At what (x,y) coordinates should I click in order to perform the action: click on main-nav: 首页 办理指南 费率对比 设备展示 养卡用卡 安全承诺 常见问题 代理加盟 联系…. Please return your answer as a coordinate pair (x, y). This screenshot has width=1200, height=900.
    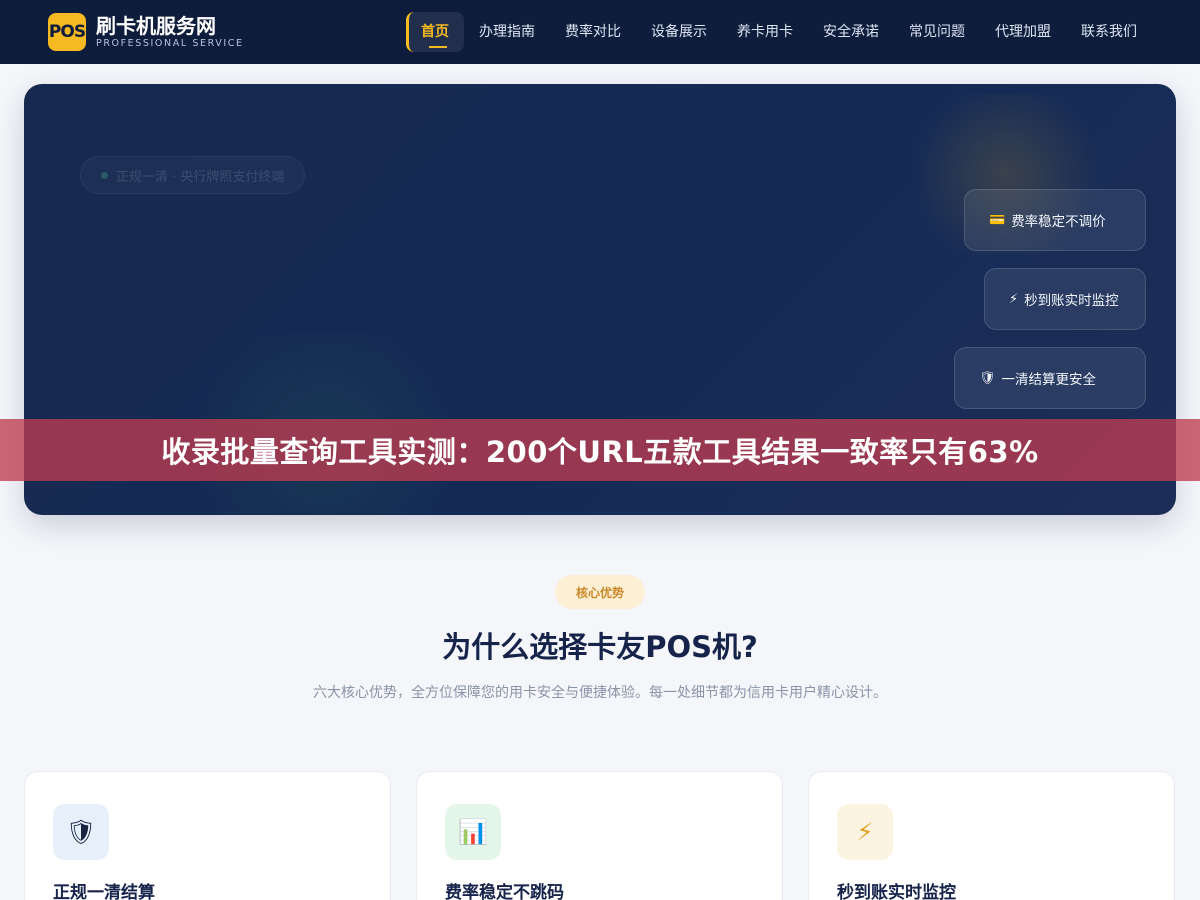
    Looking at the image, I should click on (779, 32).